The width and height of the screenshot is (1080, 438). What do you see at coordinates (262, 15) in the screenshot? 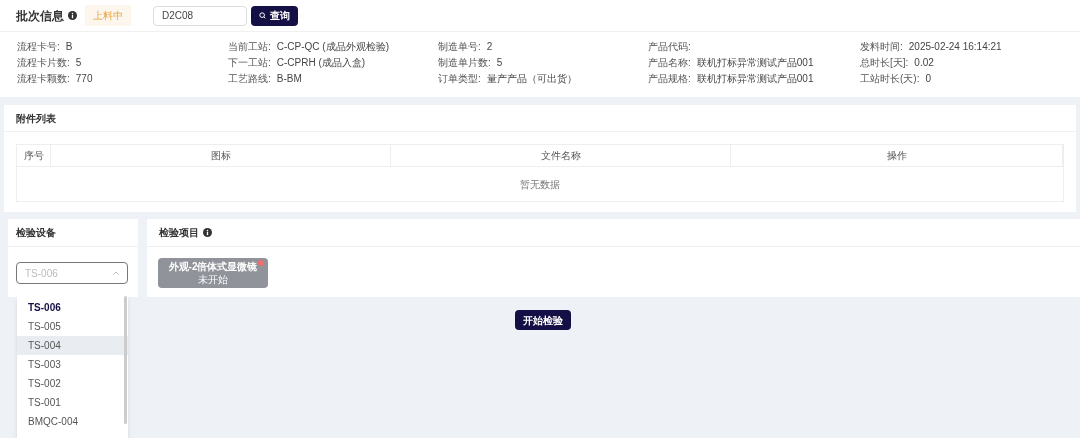
I see `search-icon` at bounding box center [262, 15].